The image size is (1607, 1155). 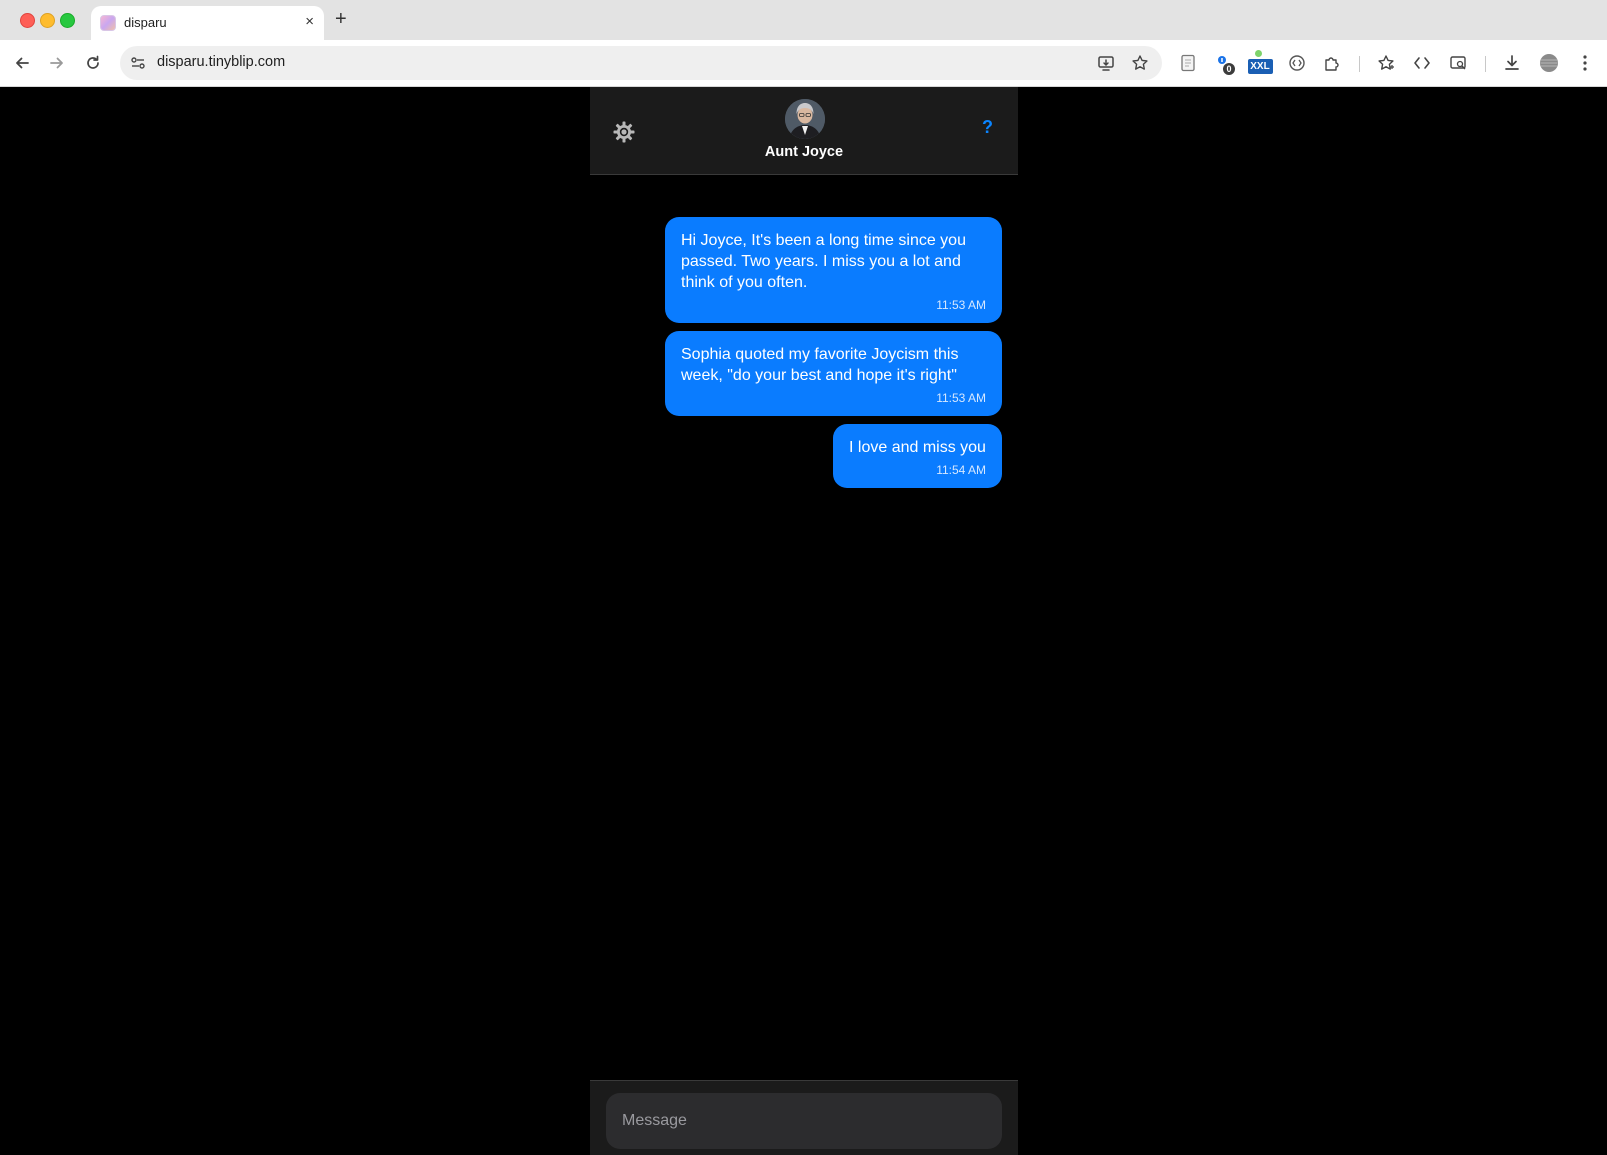 I want to click on tab-close-icon: ×, so click(x=309, y=22).